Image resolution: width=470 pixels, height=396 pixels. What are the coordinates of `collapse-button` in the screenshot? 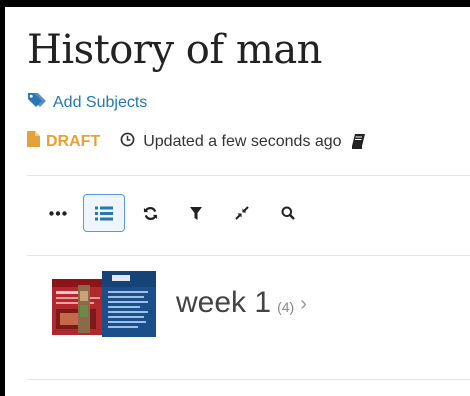 It's located at (242, 213).